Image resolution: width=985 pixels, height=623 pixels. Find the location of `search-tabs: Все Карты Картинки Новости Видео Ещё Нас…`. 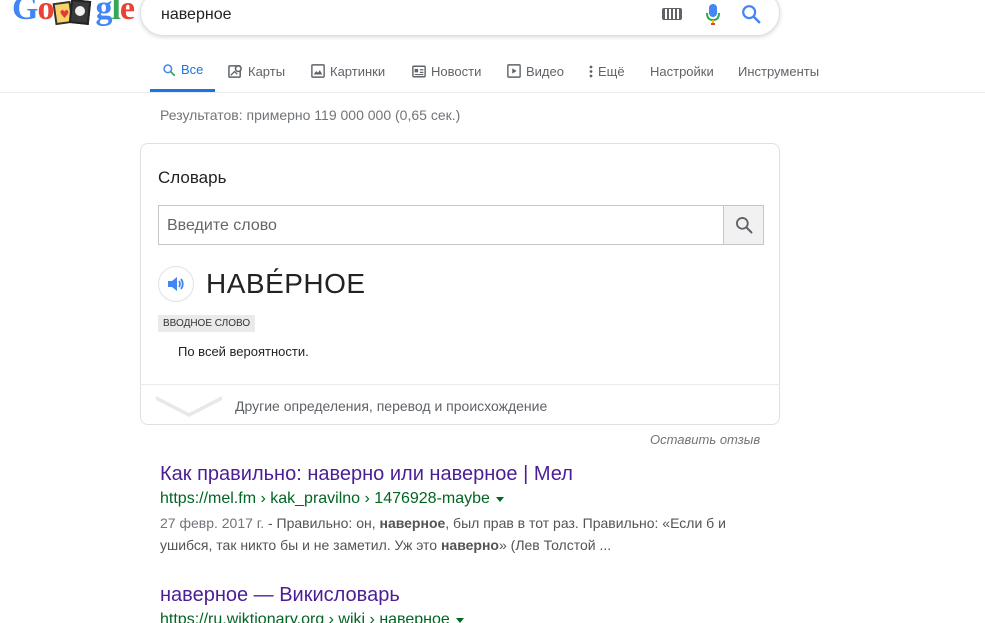

search-tabs: Все Карты Картинки Новости Видео Ещё Нас… is located at coordinates (492, 71).